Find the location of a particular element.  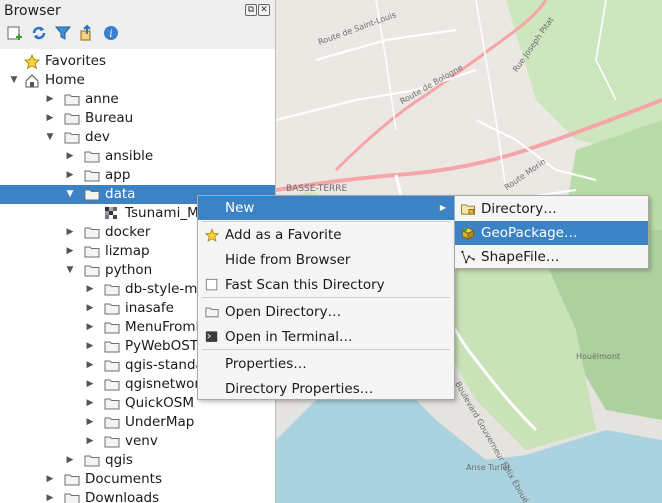

tree-item-label: dev is located at coordinates (97, 137).